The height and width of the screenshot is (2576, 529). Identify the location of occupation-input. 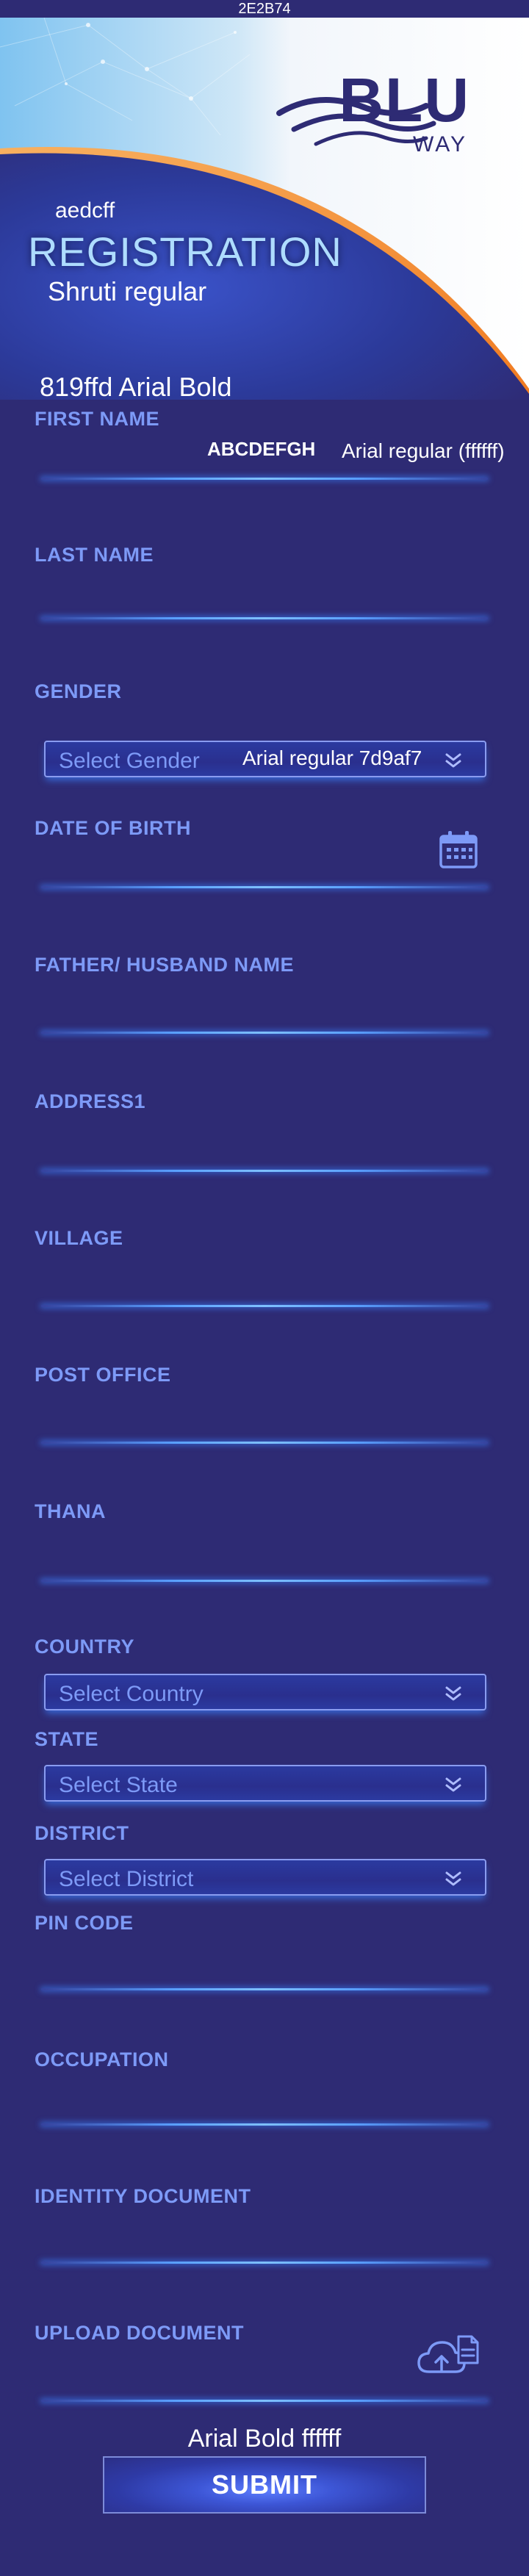
(264, 2124).